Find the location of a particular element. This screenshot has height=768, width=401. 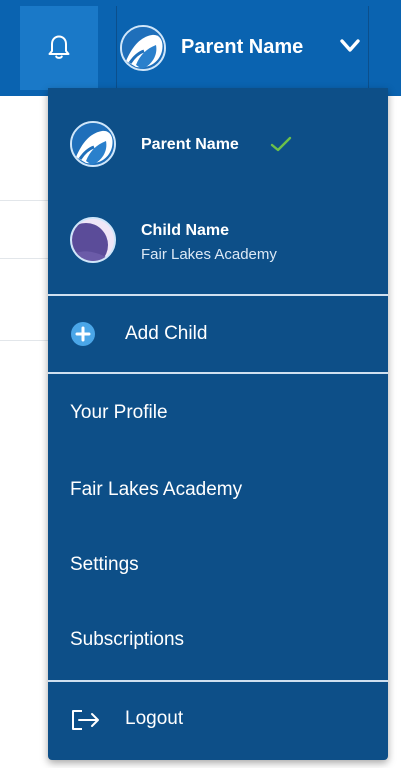

top-nav-bar: Parent Name is located at coordinates (200, 48).